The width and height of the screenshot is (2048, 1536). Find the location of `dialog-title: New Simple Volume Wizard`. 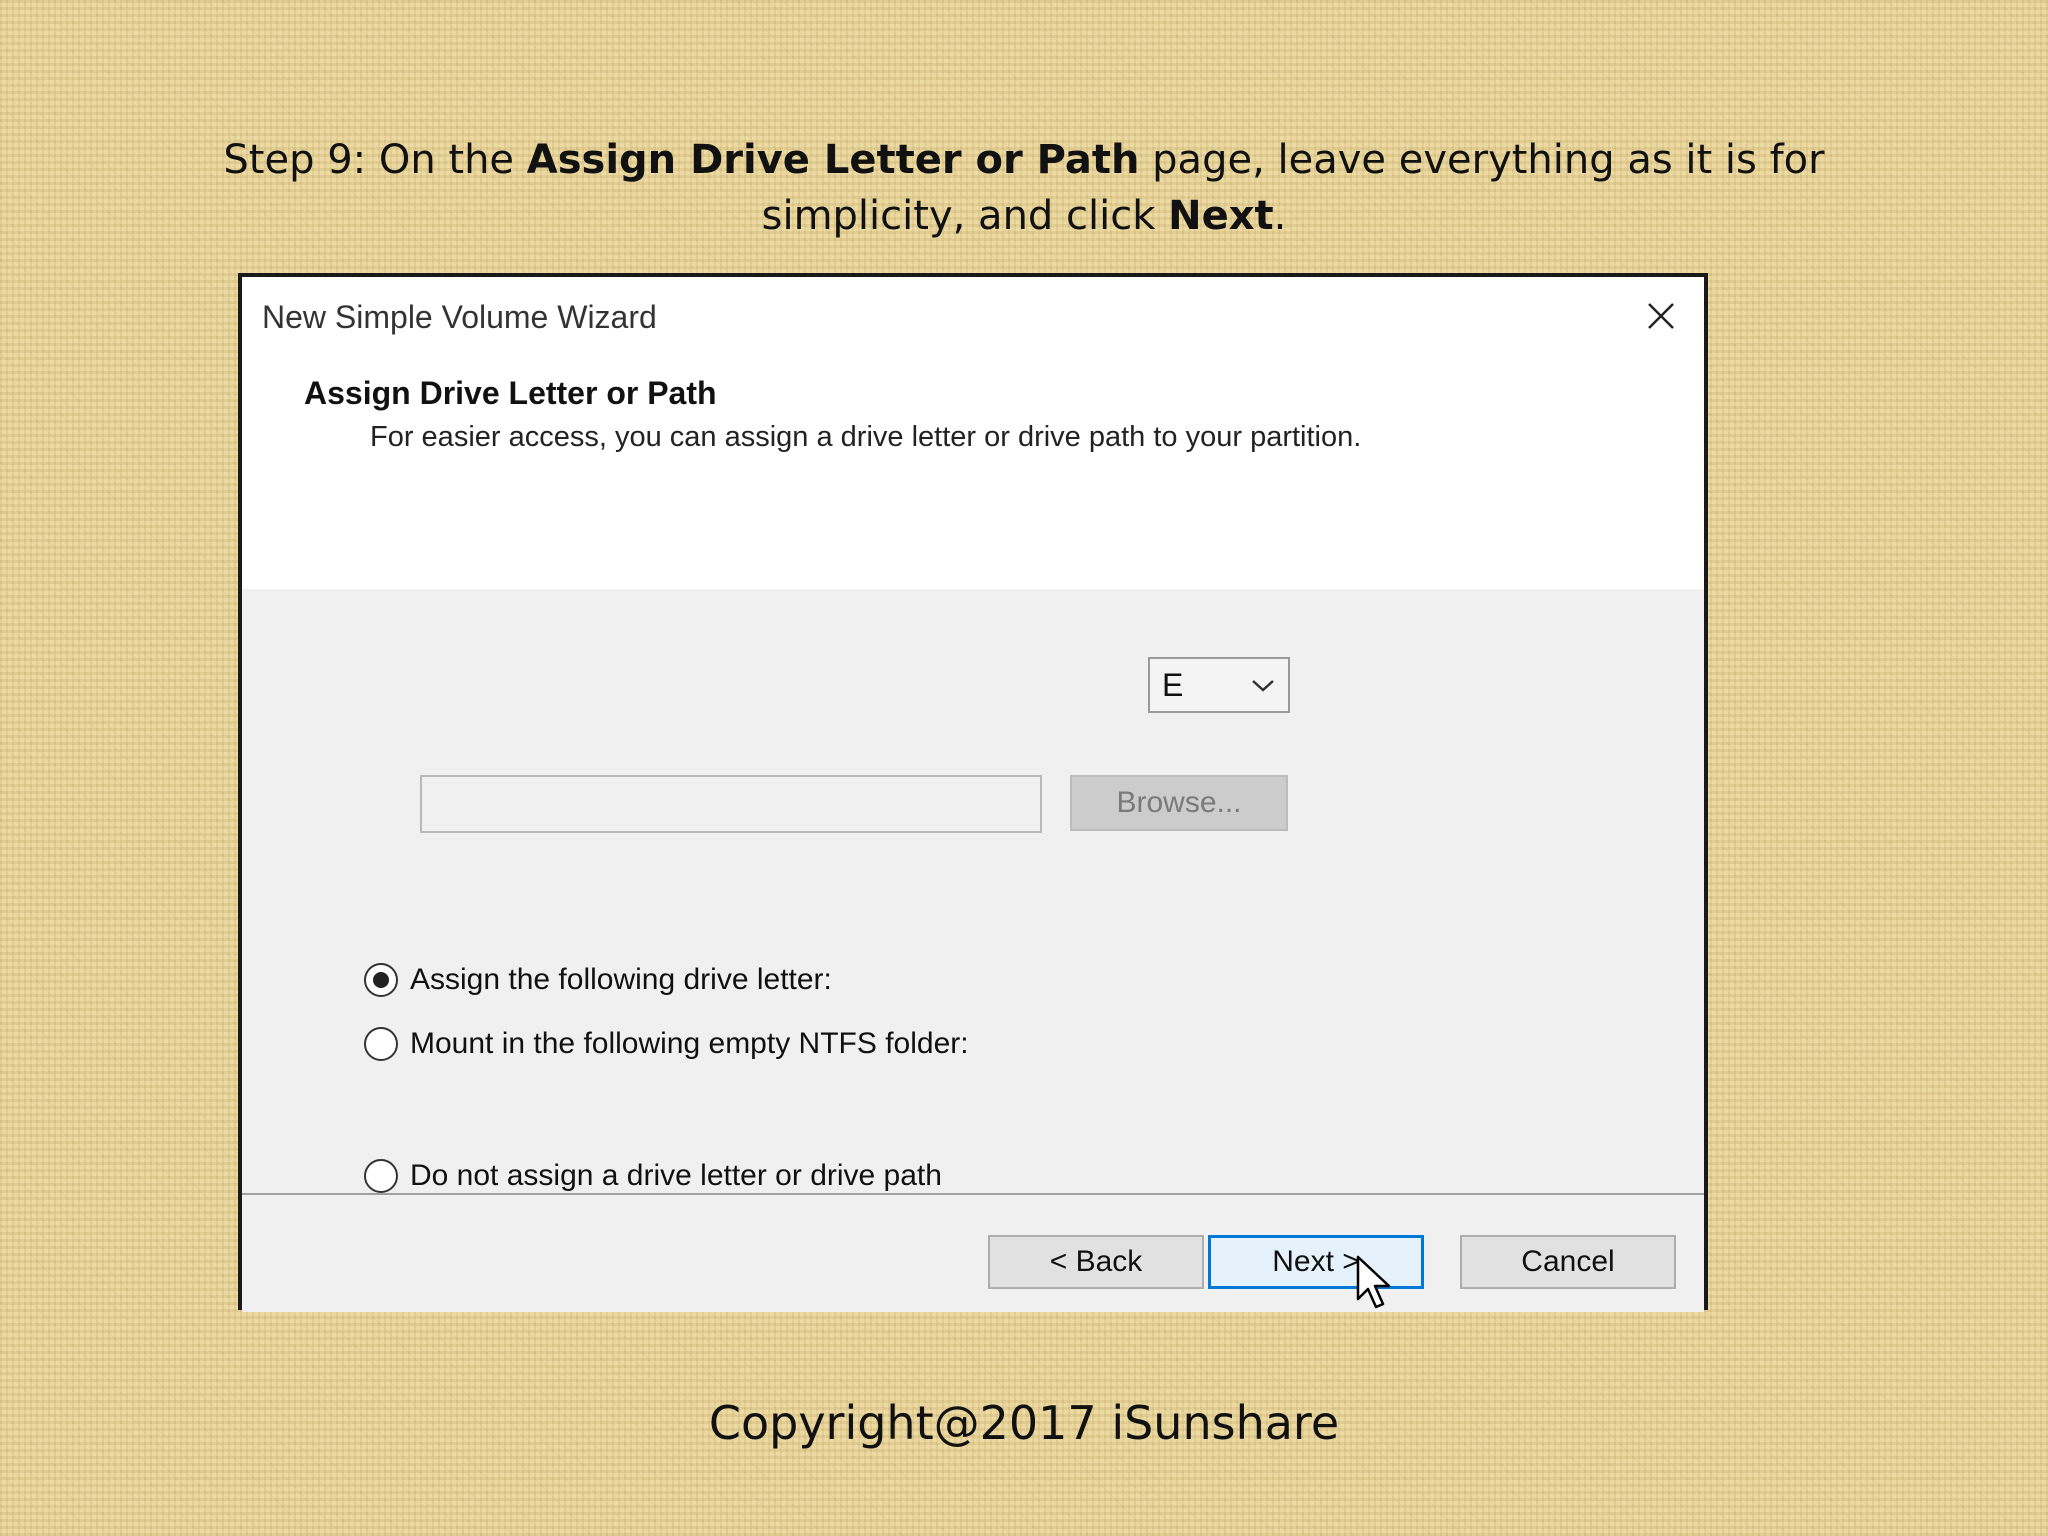

dialog-title: New Simple Volume Wizard is located at coordinates (459, 317).